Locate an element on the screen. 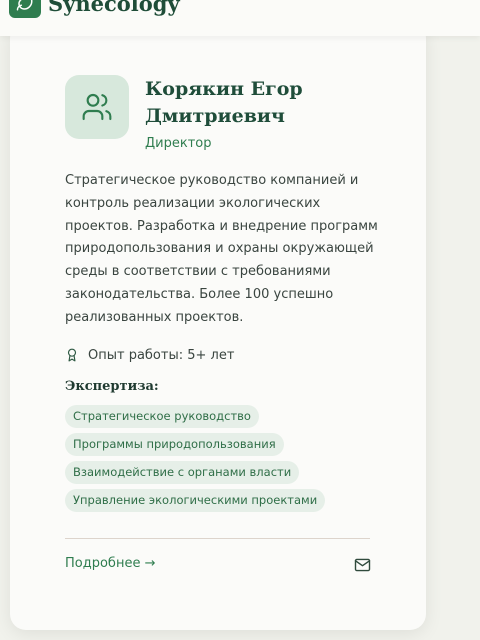 The width and height of the screenshot is (480, 640). experience-row: Опыт работы: 5+ лет is located at coordinates (149, 355).